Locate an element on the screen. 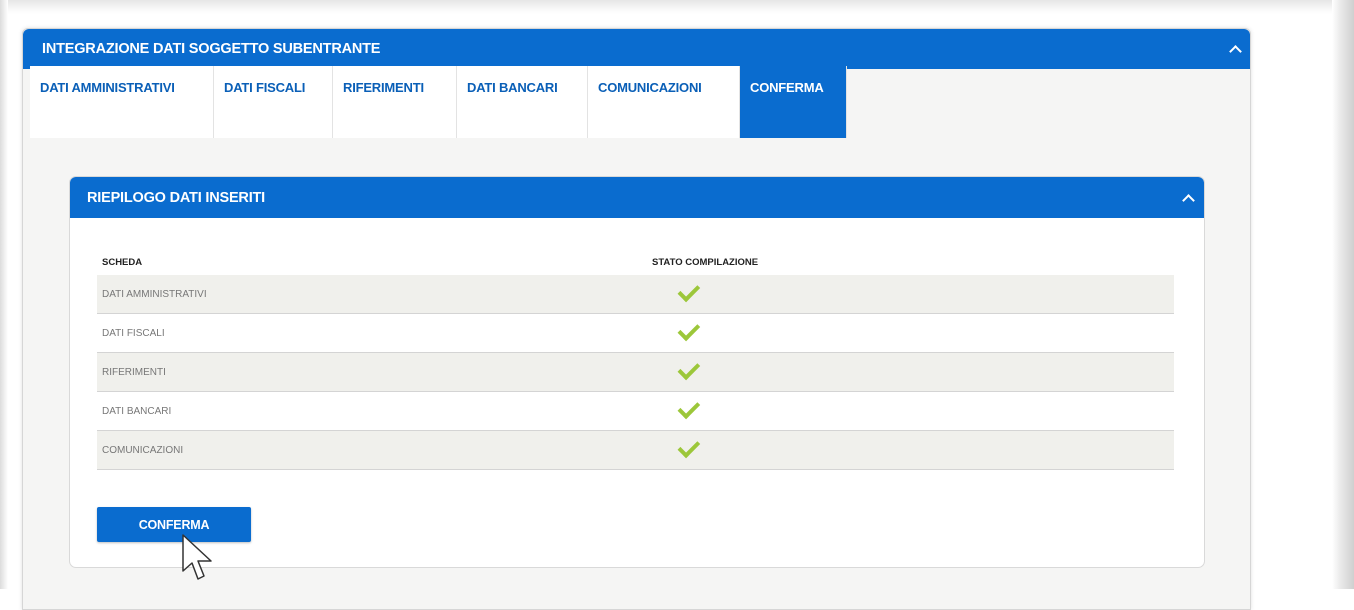 This screenshot has height=610, width=1354. row-scheda-label: RIFERIMENTI is located at coordinates (374, 372).